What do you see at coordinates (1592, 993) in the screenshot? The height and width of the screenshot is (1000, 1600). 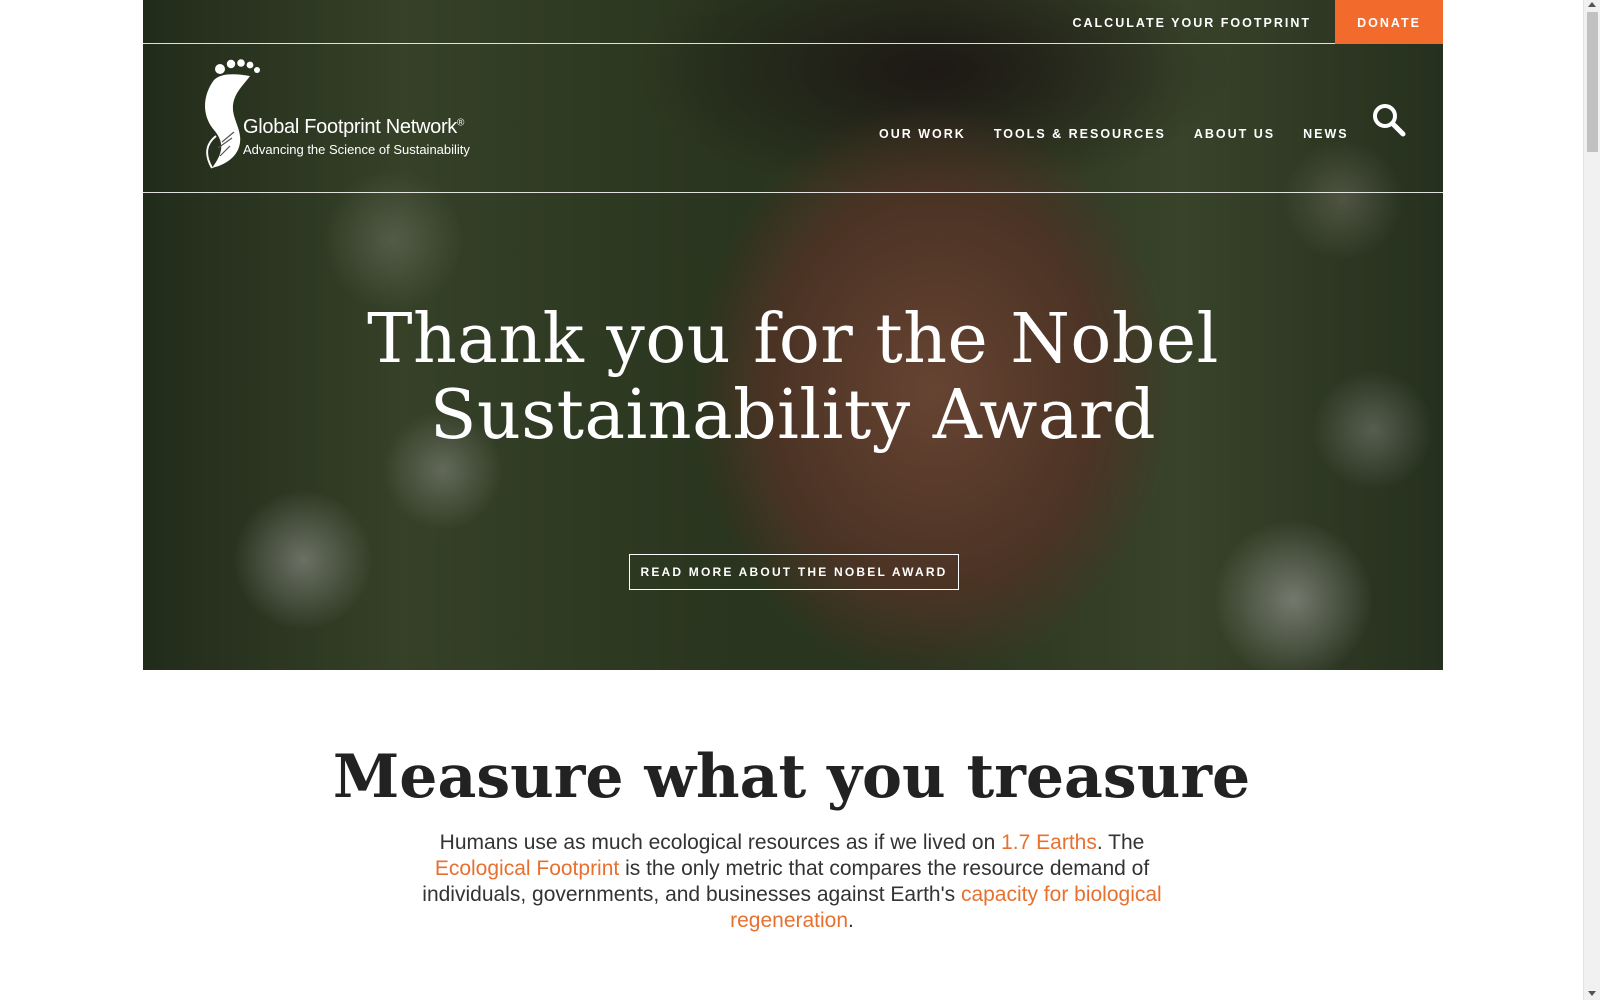 I see `scroll-down-arrow-icon` at bounding box center [1592, 993].